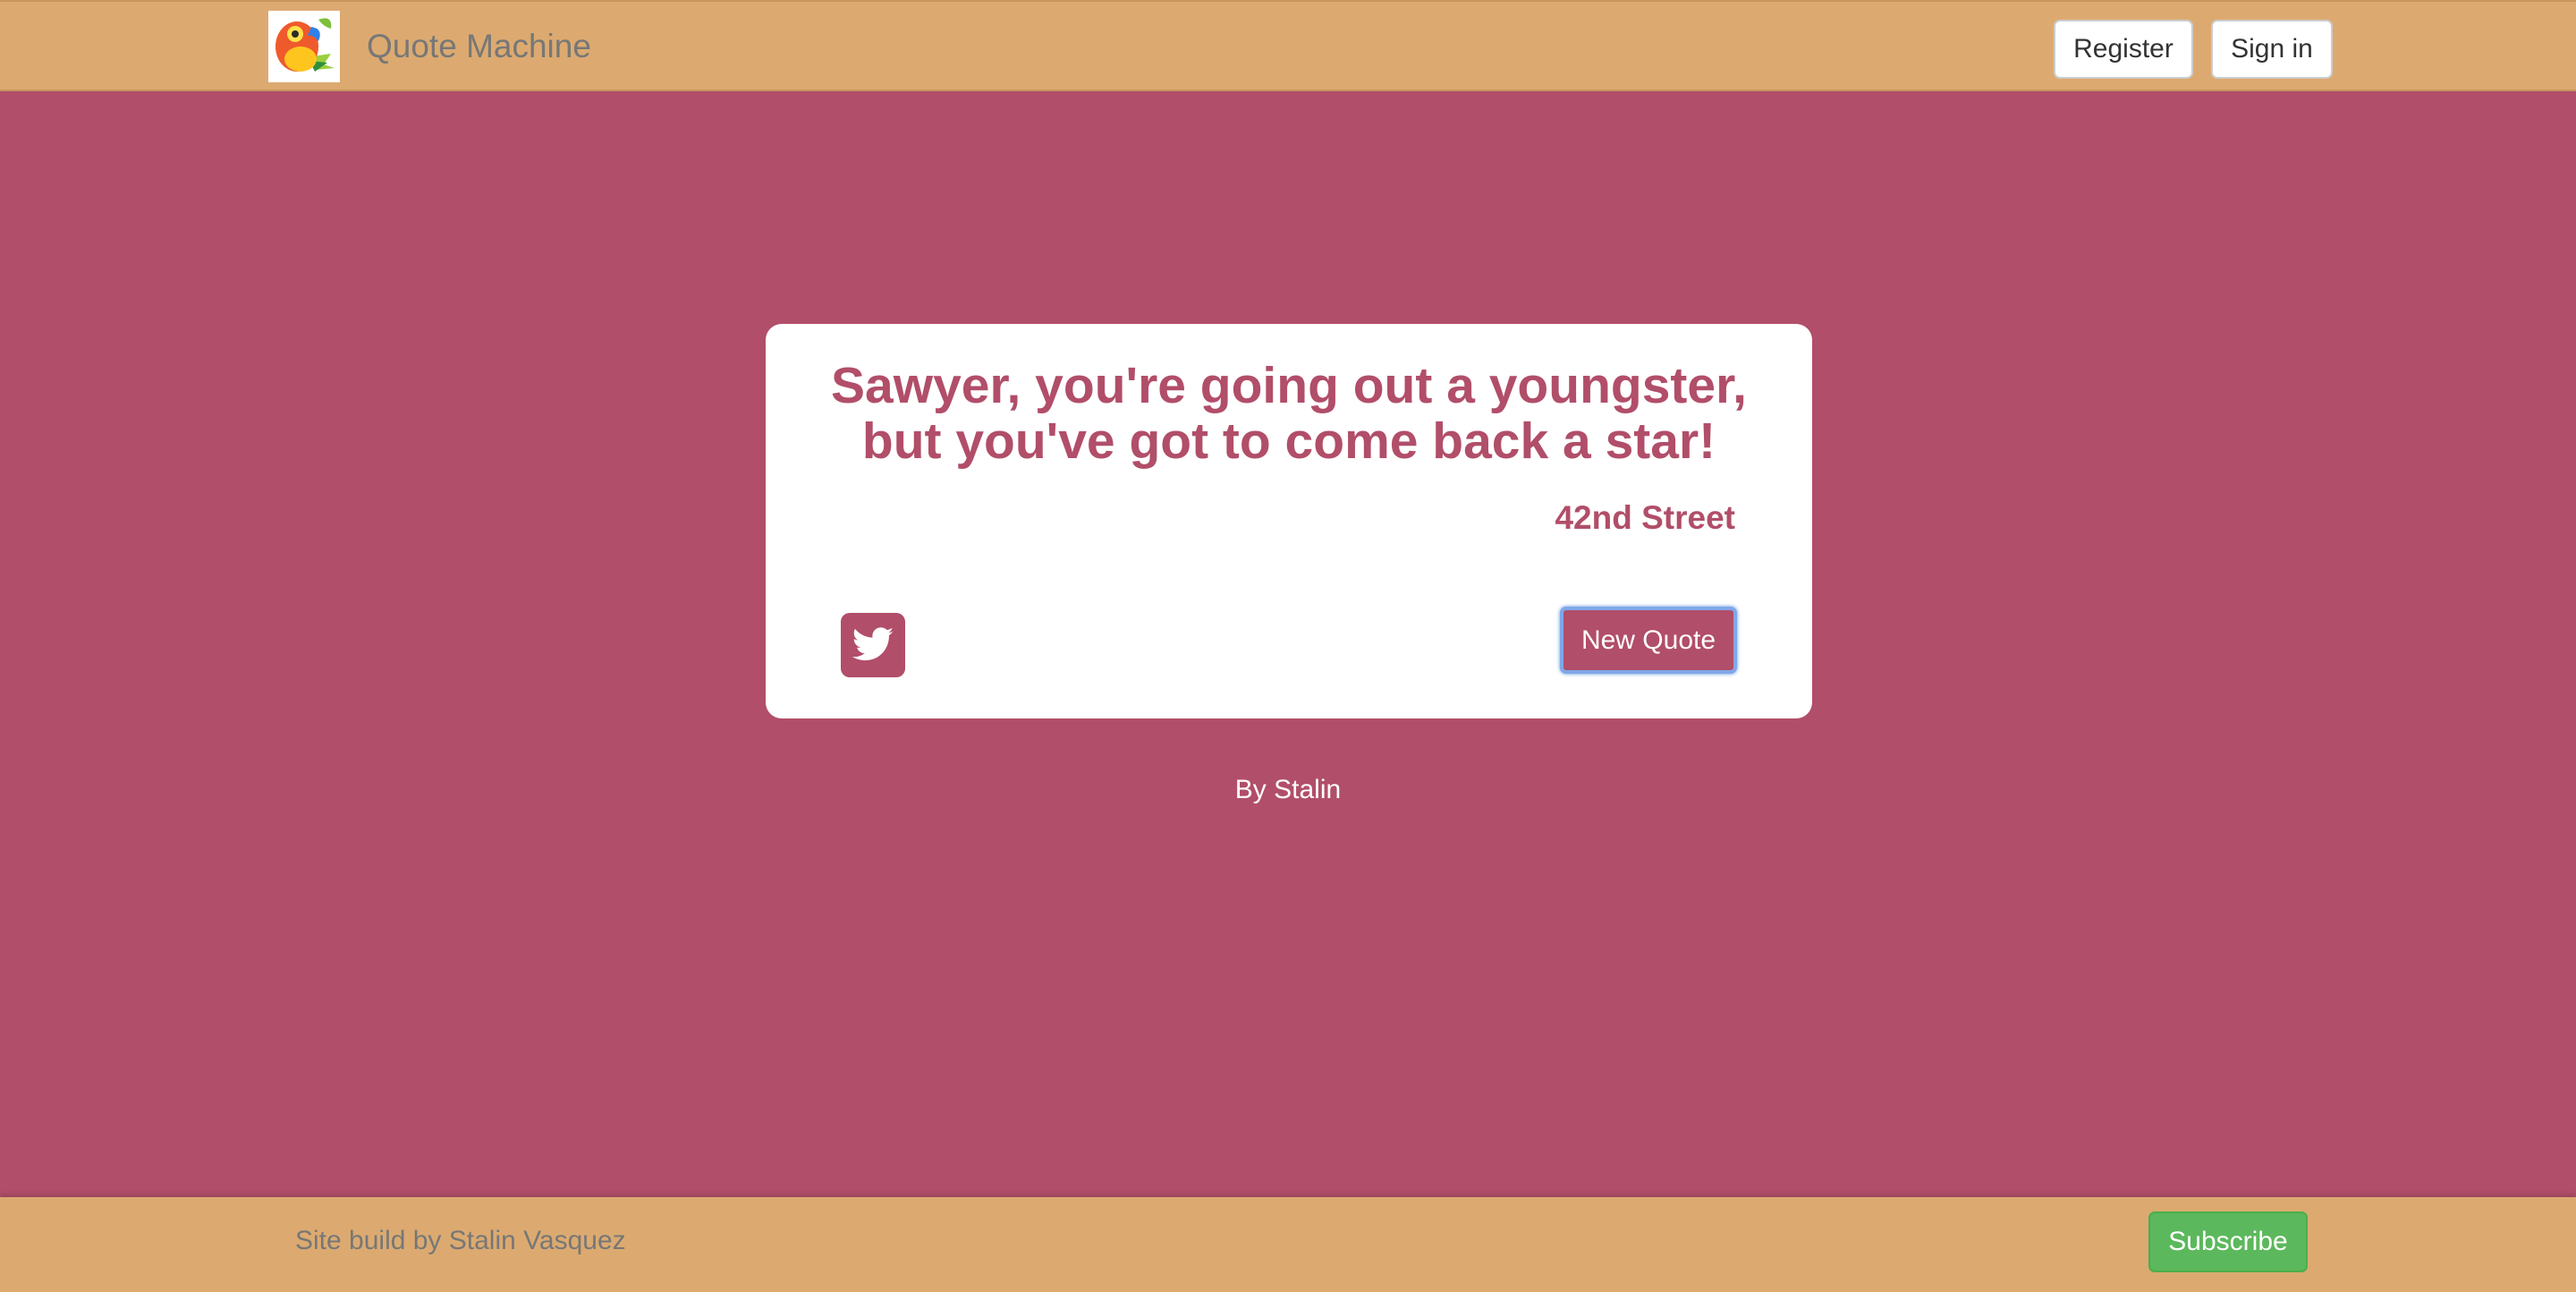  Describe the element at coordinates (479, 46) in the screenshot. I see `brand-title: Quote Machine` at that location.